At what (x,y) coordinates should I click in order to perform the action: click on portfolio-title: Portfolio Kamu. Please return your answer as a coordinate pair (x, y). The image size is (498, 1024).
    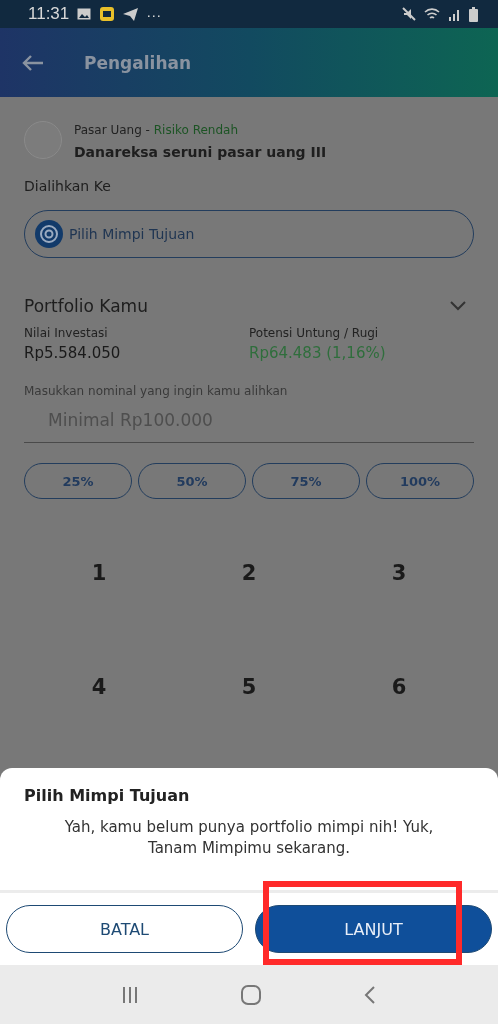
    Looking at the image, I should click on (86, 306).